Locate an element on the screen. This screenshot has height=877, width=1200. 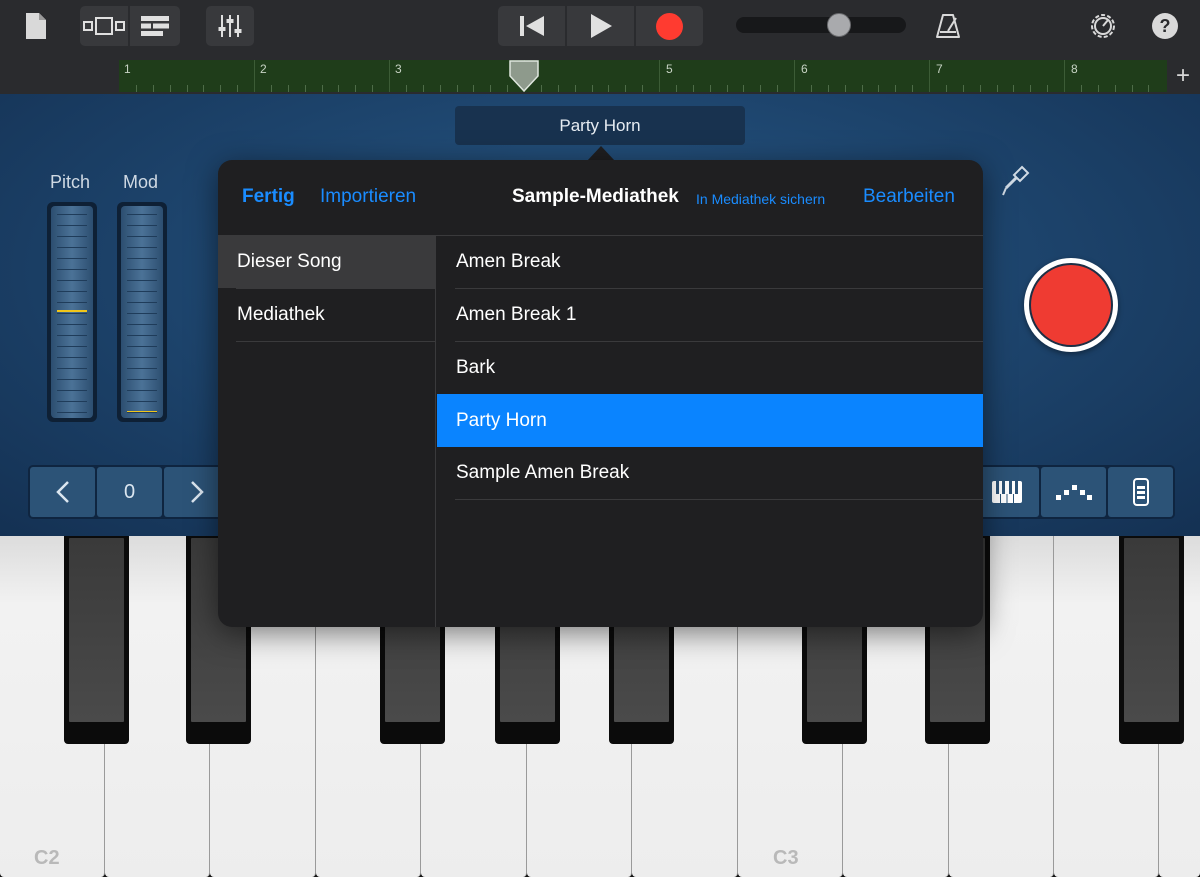
arpeggiator-icon is located at coordinates (1073, 492).